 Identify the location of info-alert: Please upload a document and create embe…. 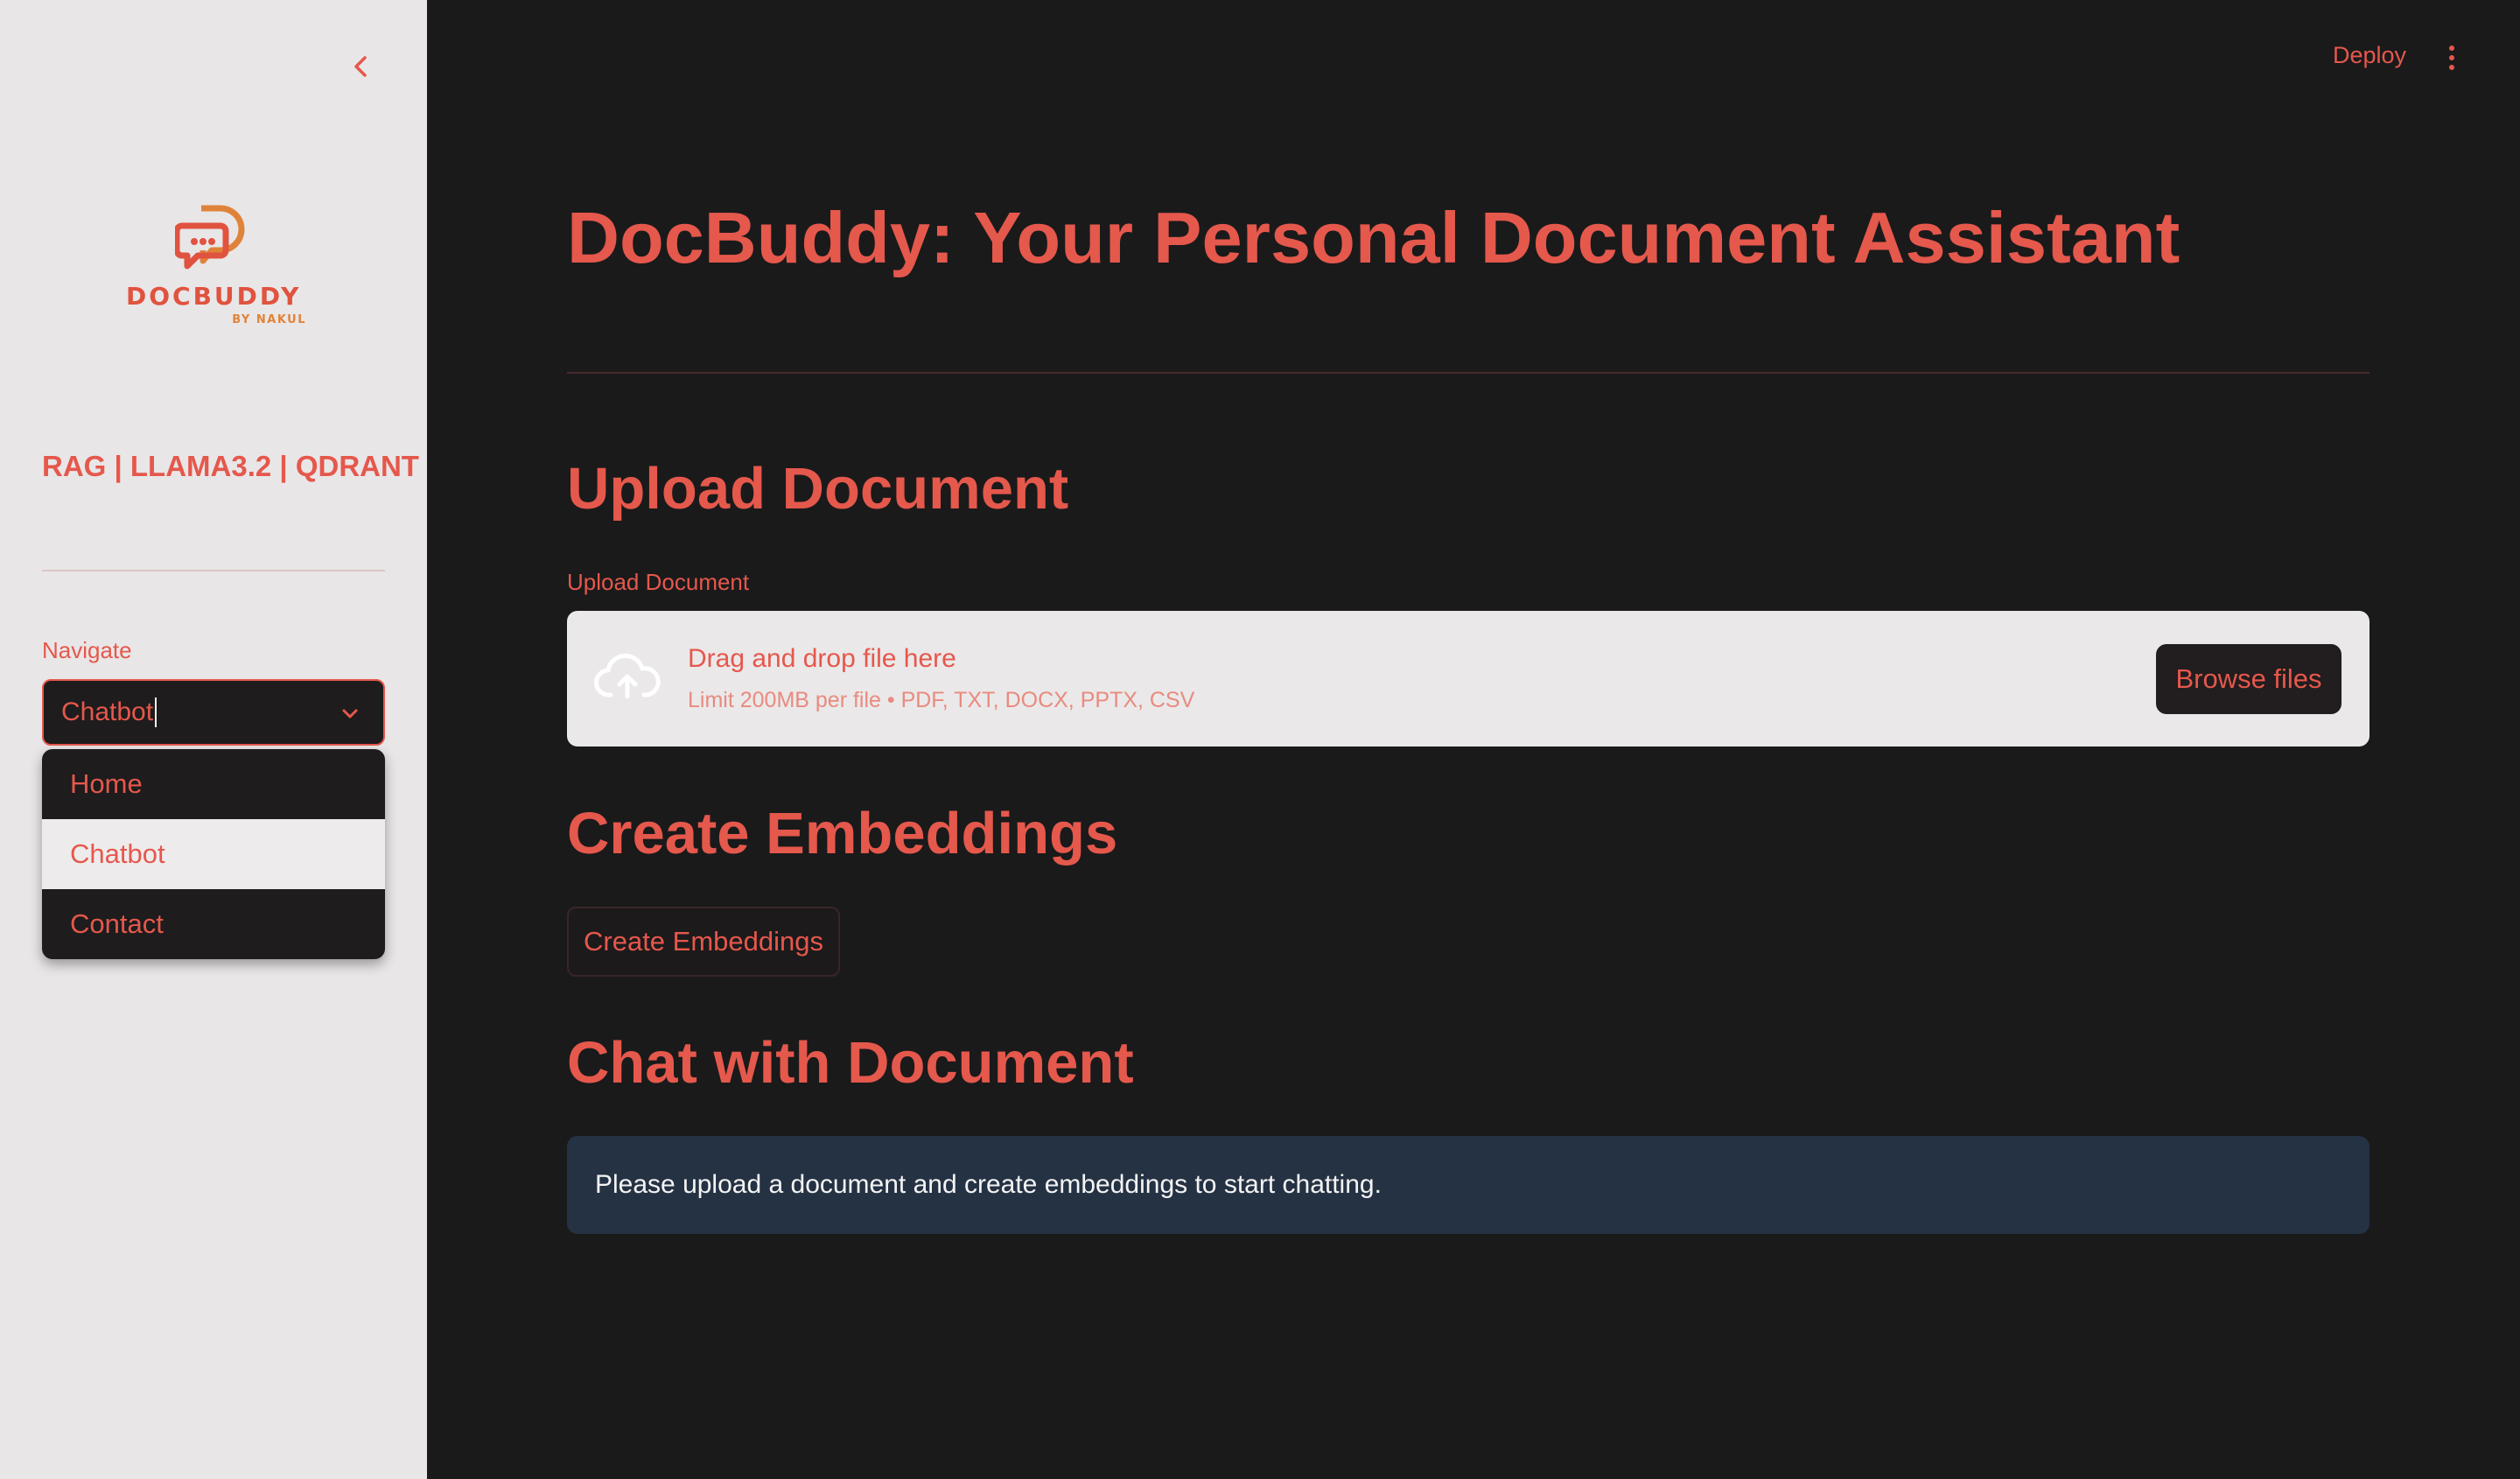
(1468, 1185).